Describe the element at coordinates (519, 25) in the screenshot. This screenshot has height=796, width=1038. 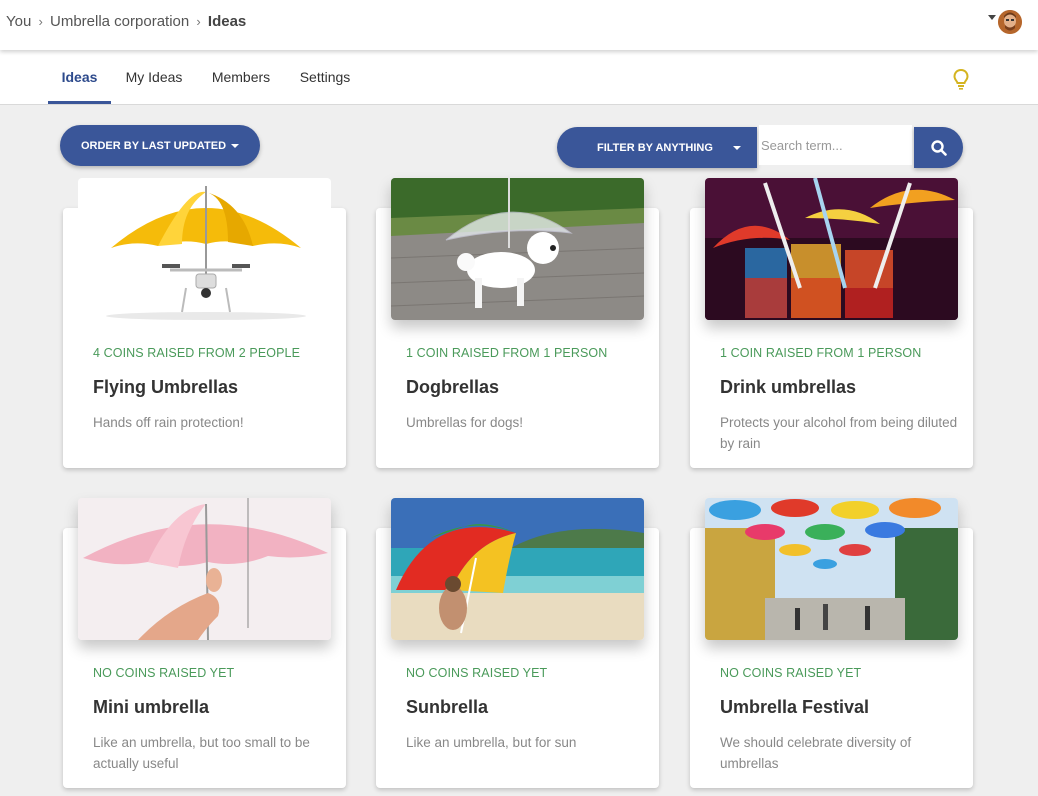
I see `top-bar: You › Umbrella corporation › Ideas` at that location.